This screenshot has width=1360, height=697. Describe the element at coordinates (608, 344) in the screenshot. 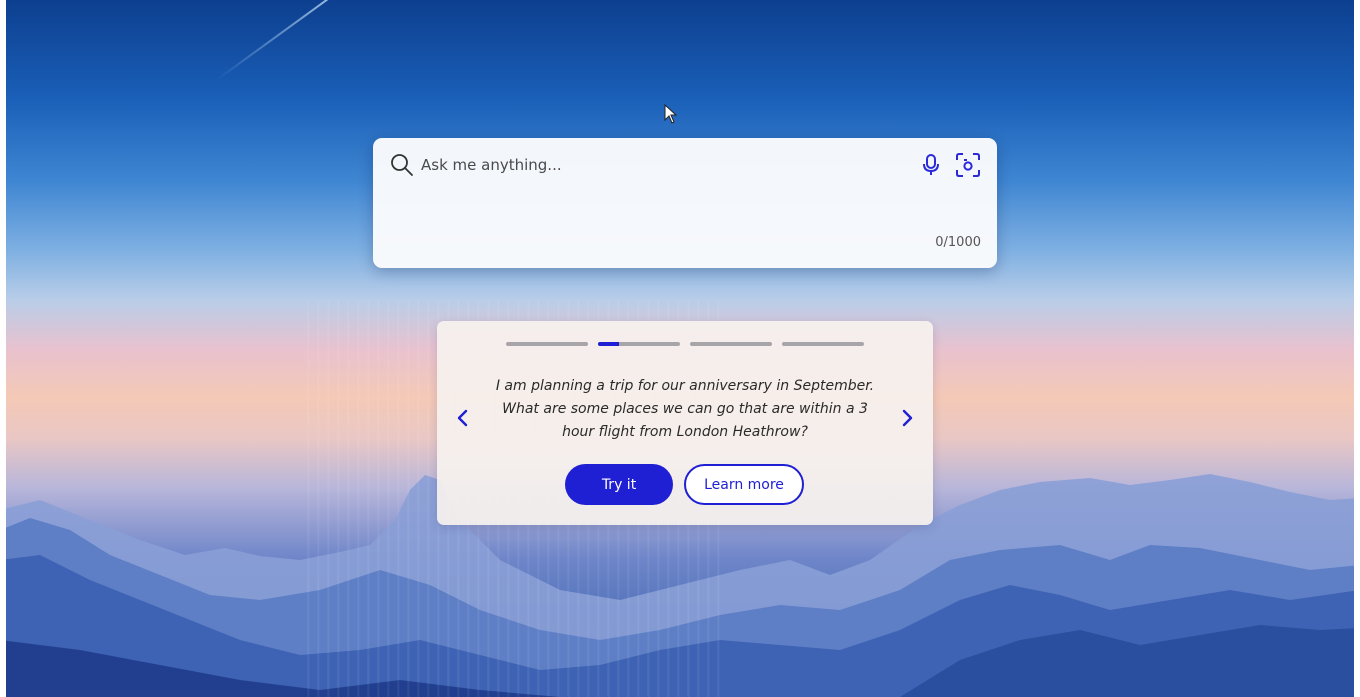

I see `carousel-progress-fill` at that location.